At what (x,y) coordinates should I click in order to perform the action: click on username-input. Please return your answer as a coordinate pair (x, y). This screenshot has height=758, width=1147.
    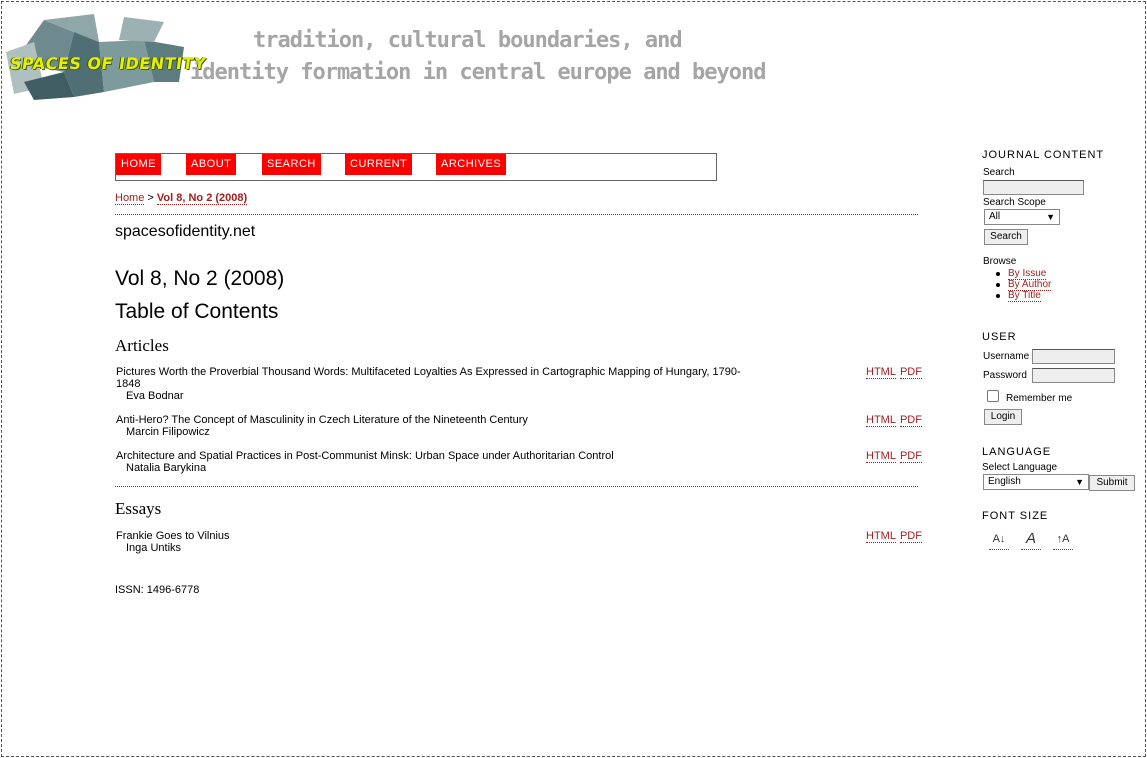
    Looking at the image, I should click on (1073, 356).